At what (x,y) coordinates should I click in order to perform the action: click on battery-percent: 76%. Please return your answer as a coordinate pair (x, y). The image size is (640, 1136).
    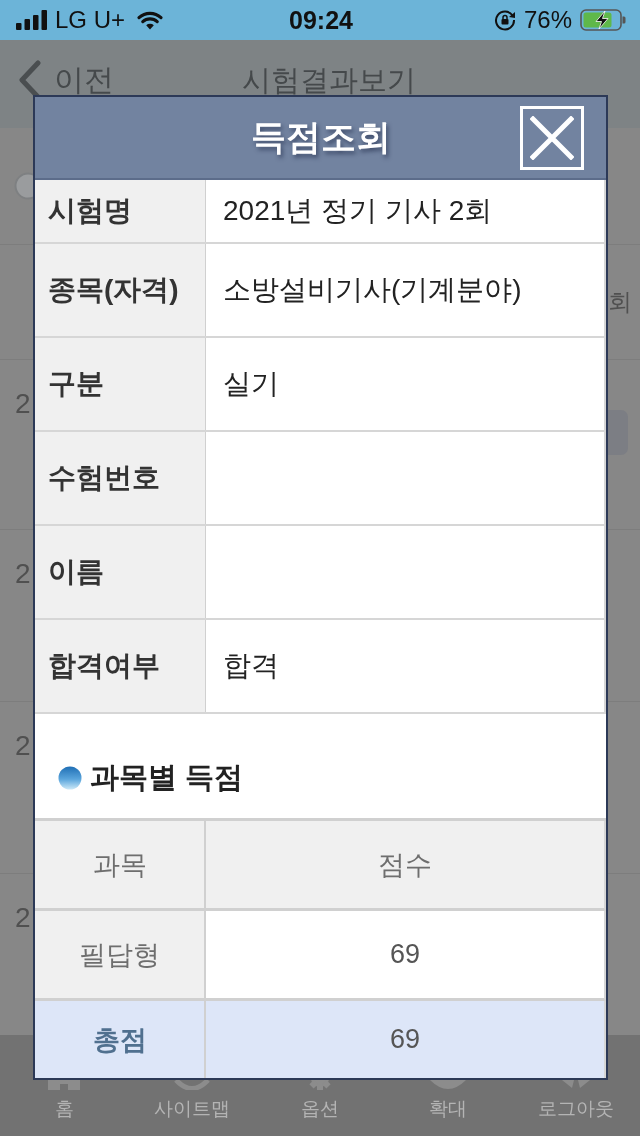
    Looking at the image, I should click on (547, 20).